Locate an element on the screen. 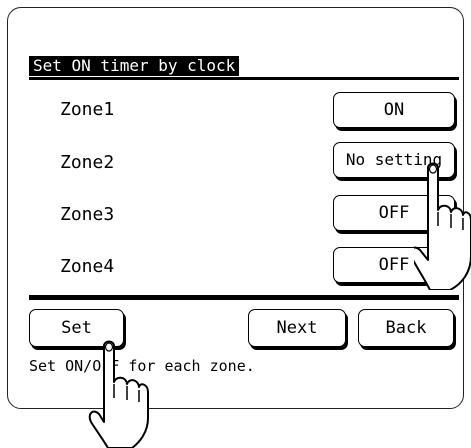 Image resolution: width=471 pixels, height=448 pixels. back-button: Back is located at coordinates (406, 328).